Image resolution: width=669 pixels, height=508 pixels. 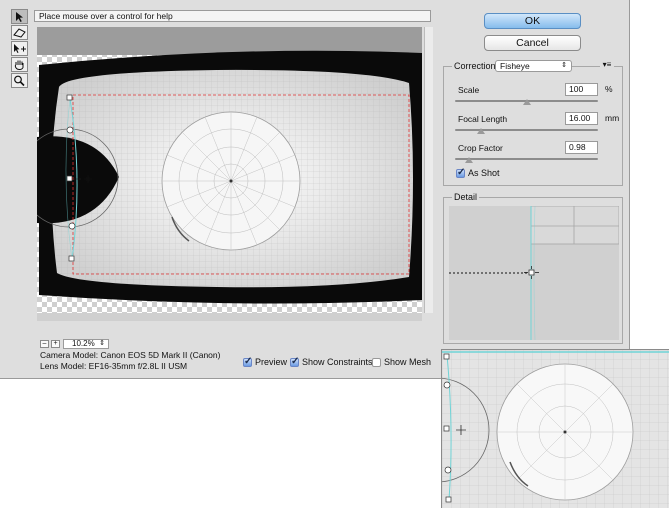 I want to click on show-constraints-label: Show Constraints, so click(x=337, y=362).